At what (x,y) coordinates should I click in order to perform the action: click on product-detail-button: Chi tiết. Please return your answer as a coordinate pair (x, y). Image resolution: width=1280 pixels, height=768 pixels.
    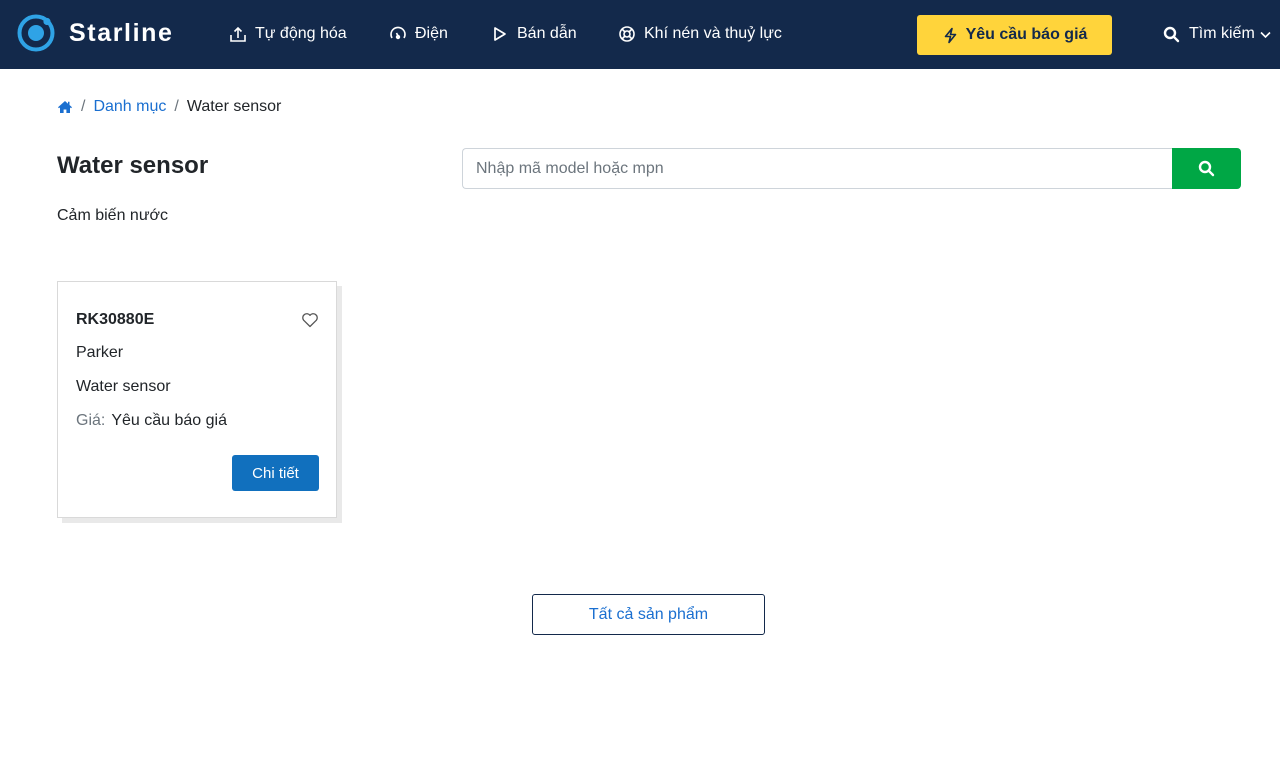
    Looking at the image, I should click on (275, 473).